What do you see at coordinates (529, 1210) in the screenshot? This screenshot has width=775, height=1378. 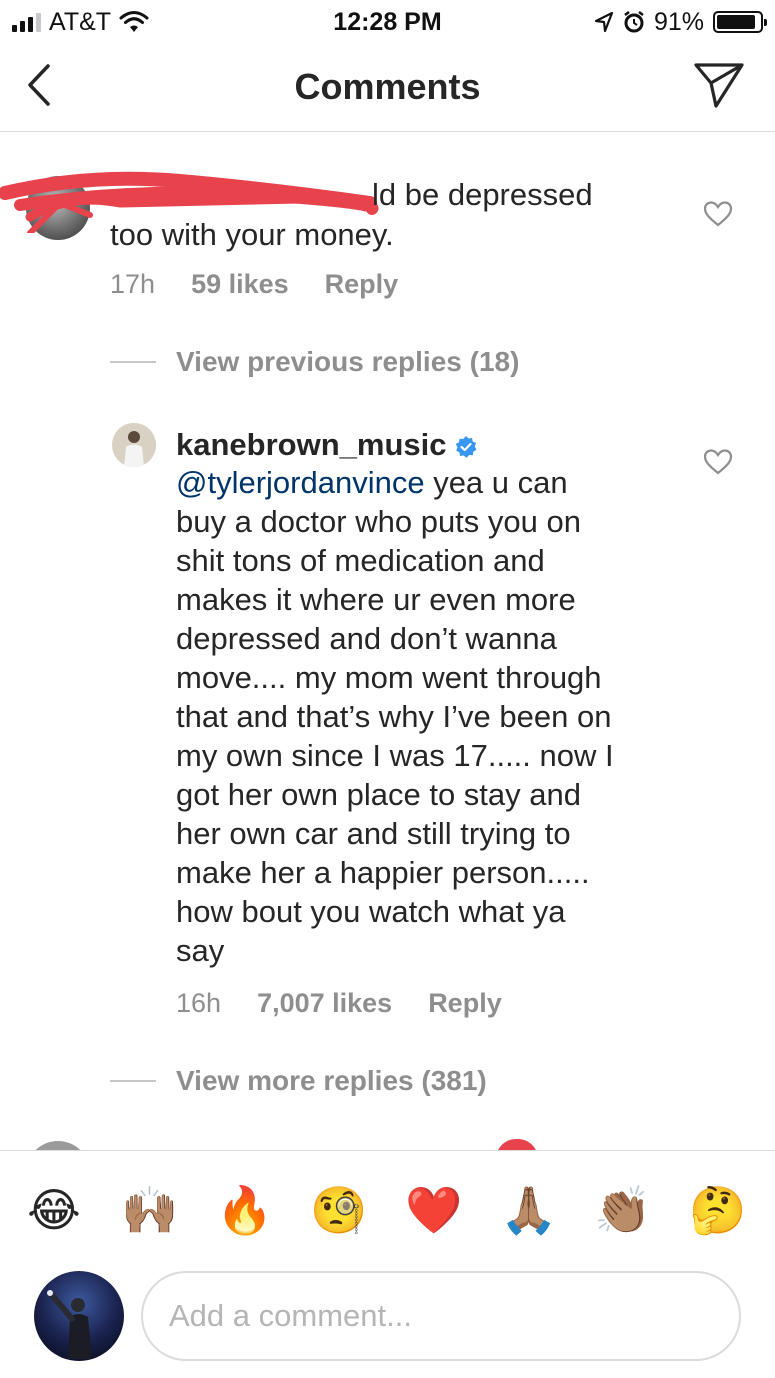 I see `emoji-folded-hands: 🙏🏽` at bounding box center [529, 1210].